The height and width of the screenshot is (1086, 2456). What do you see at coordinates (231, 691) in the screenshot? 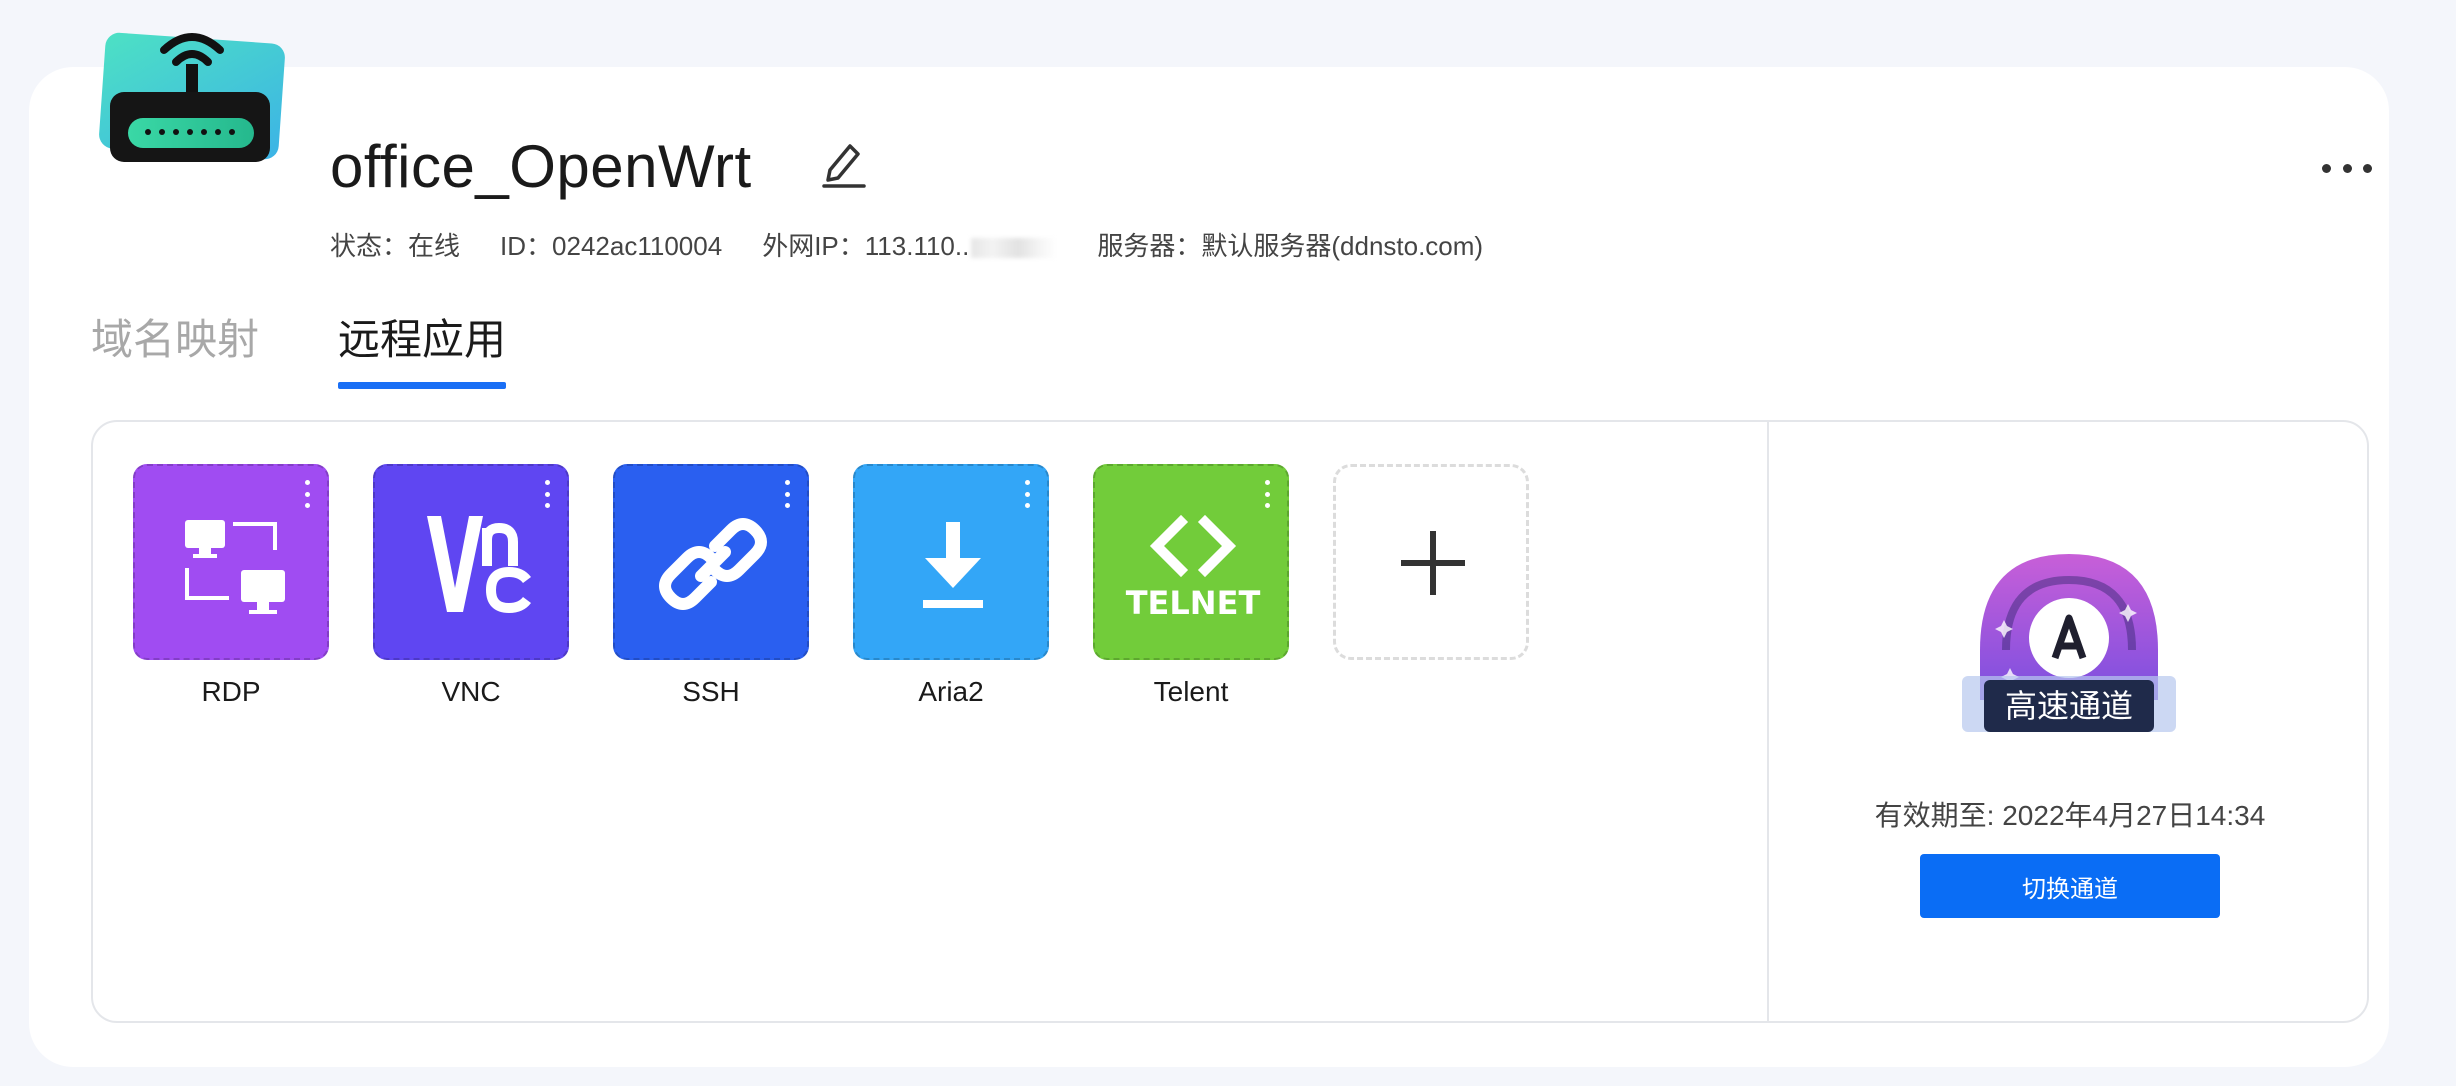
I see `app-label-rdp: RDP` at bounding box center [231, 691].